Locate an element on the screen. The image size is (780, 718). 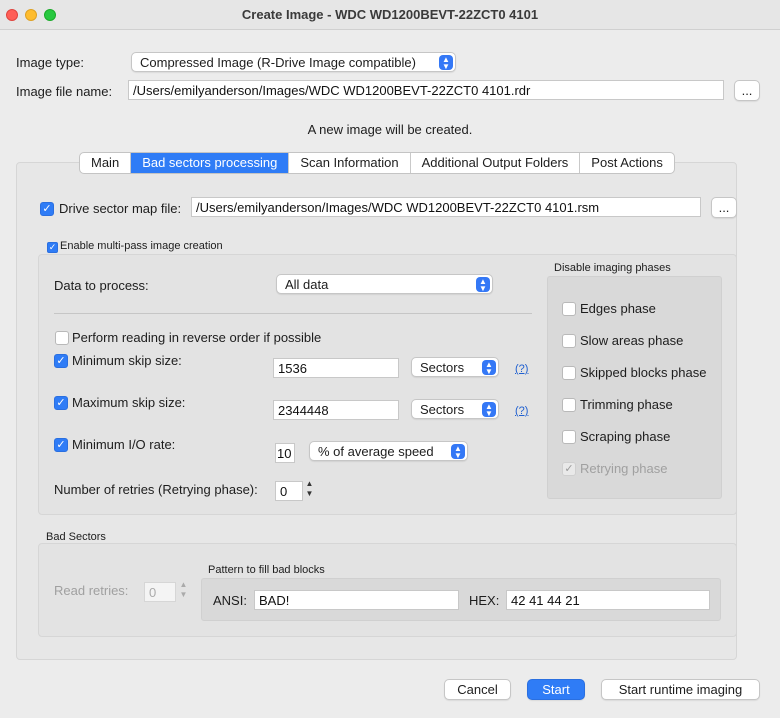
divider is located at coordinates (293, 313).